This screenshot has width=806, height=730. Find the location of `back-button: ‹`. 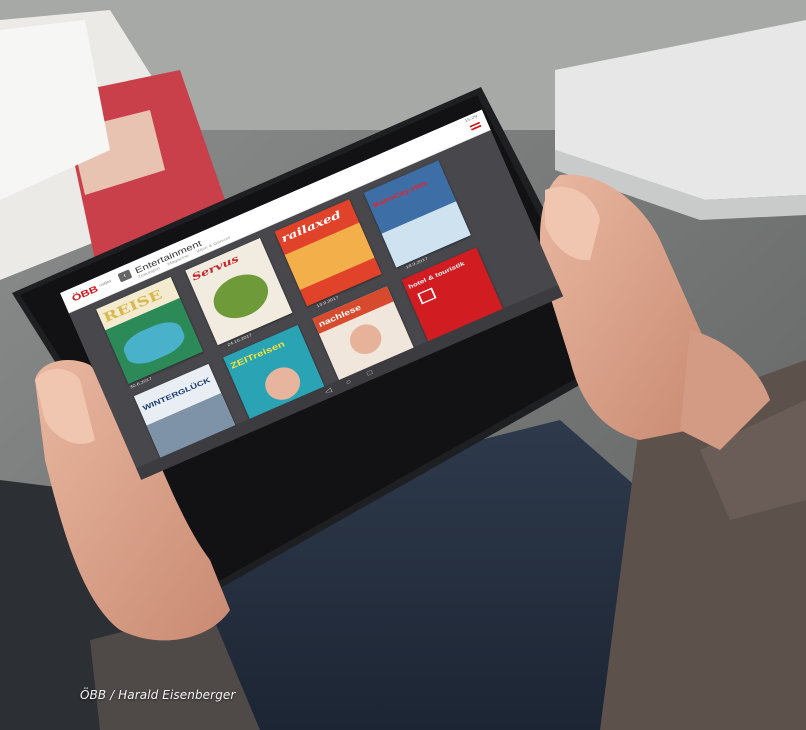

back-button: ‹ is located at coordinates (125, 276).